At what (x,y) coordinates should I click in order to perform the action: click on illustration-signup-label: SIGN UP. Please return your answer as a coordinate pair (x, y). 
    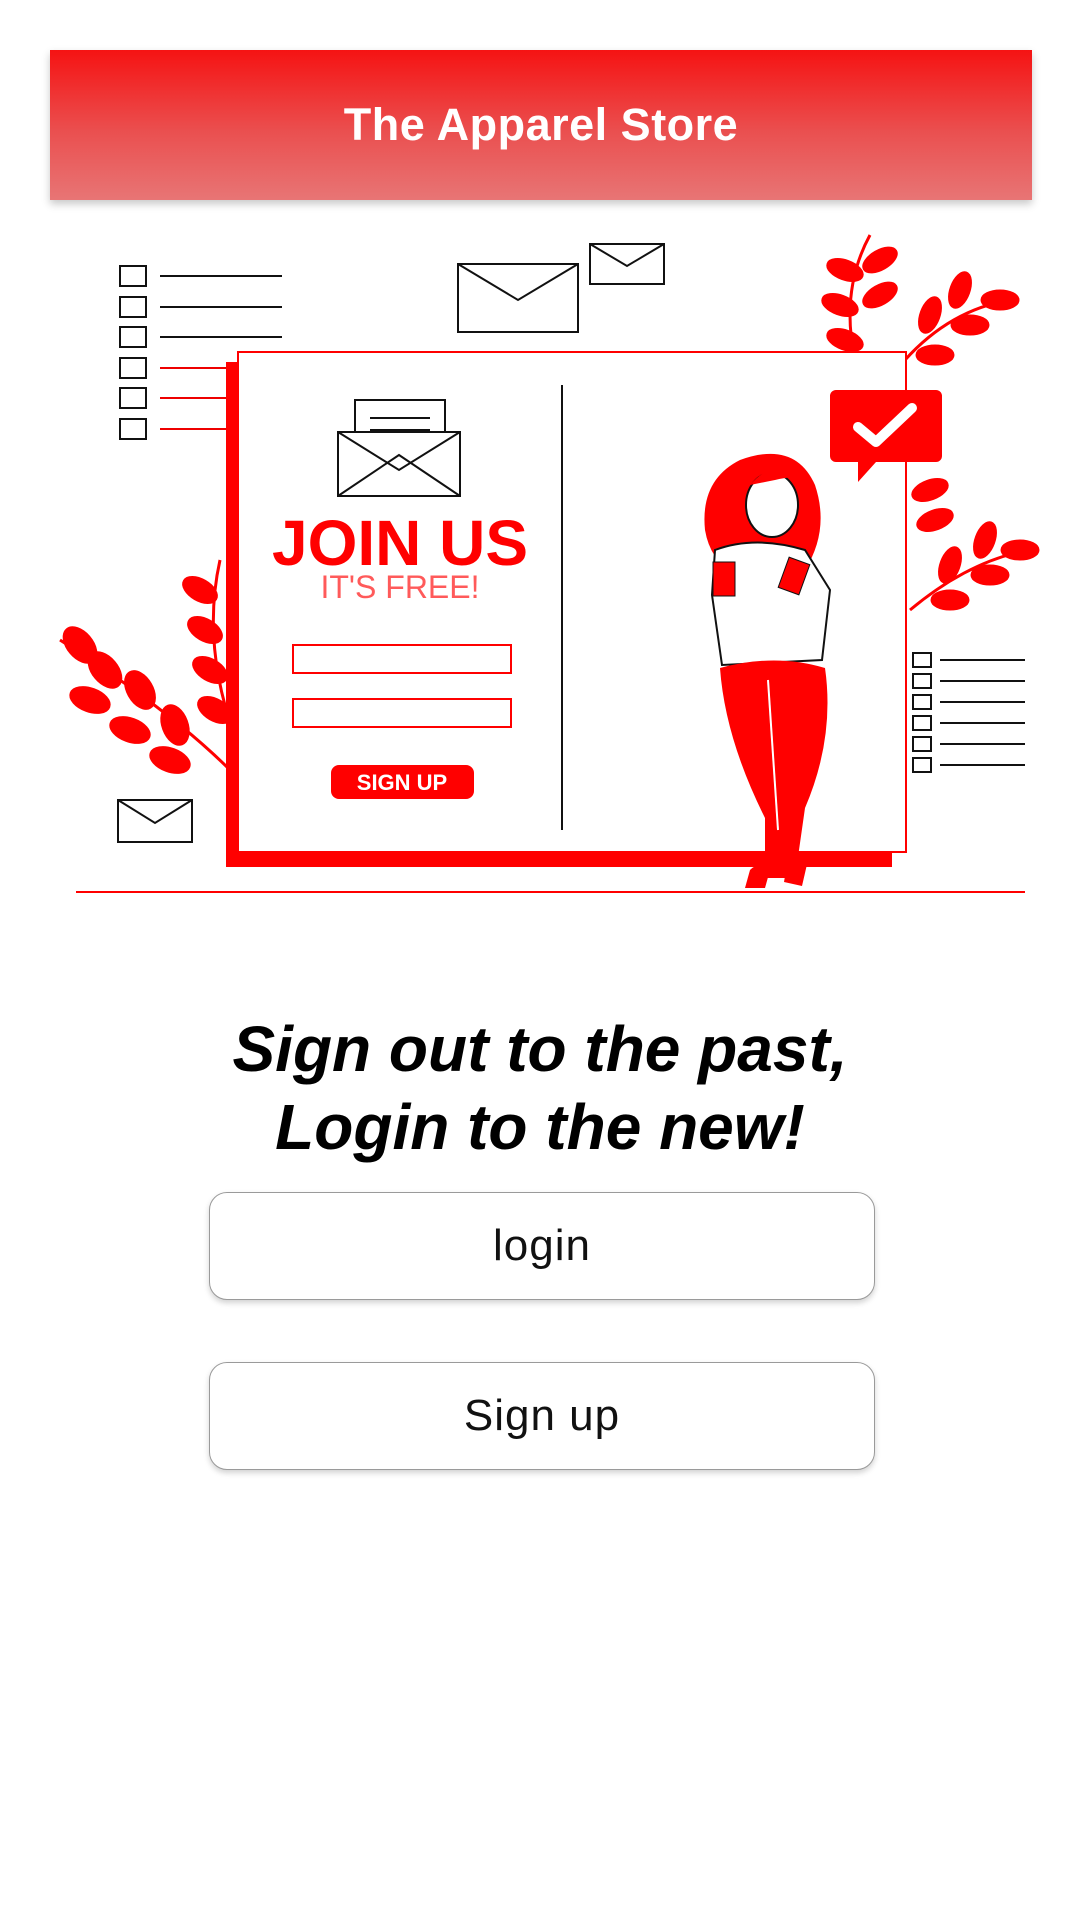
    Looking at the image, I should click on (402, 782).